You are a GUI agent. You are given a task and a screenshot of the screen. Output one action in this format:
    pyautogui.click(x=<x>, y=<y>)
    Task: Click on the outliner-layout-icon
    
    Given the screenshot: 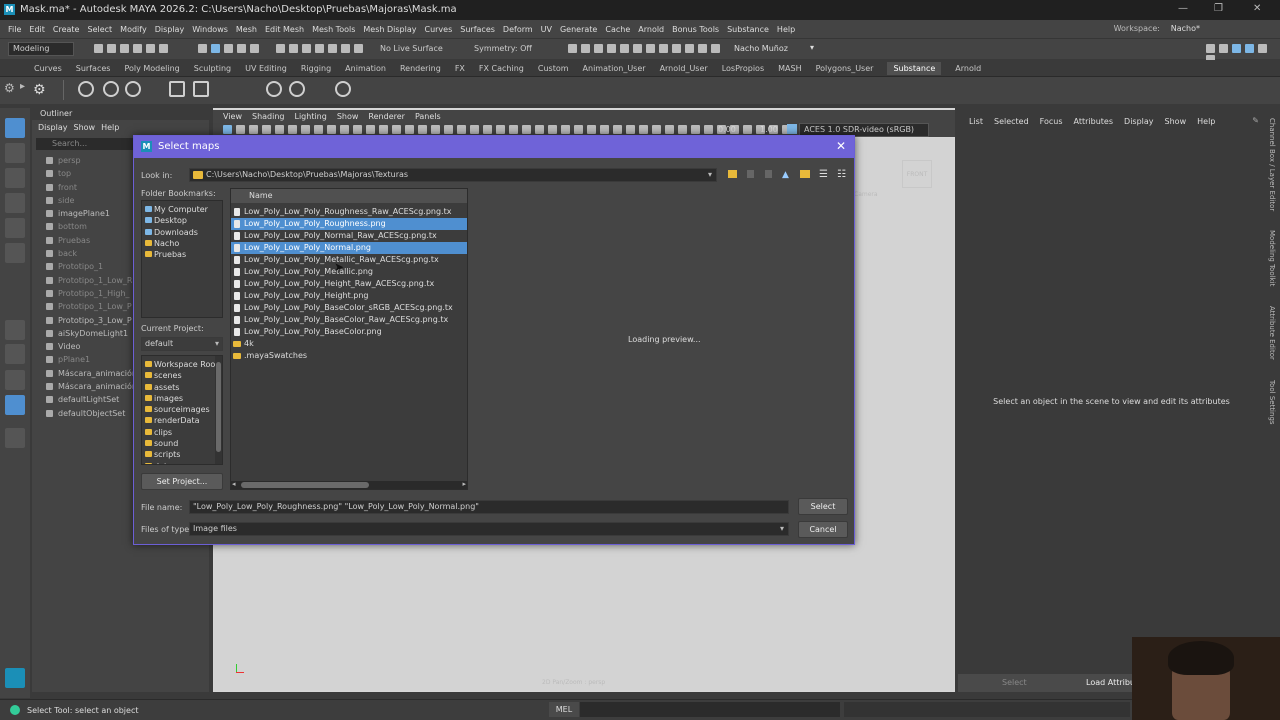 What is the action you would take?
    pyautogui.click(x=15, y=405)
    